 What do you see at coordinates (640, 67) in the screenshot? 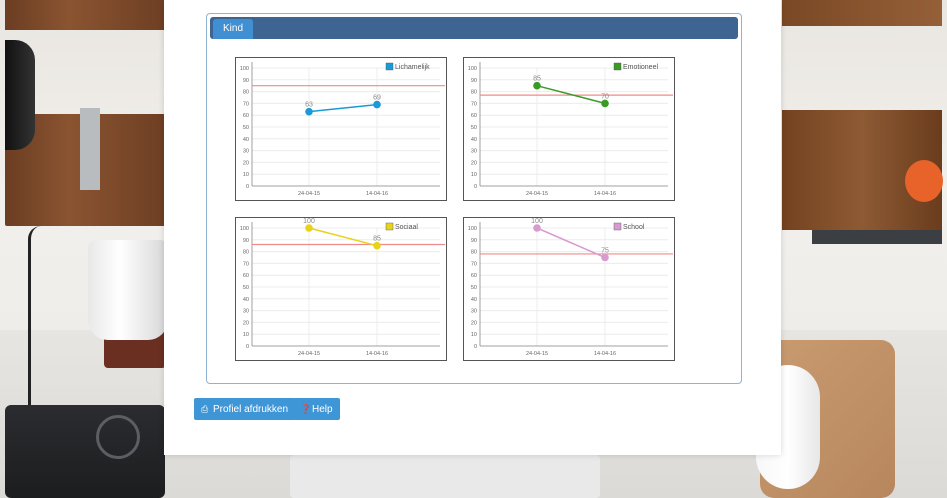
I see `legend-label: Emotioneel` at bounding box center [640, 67].